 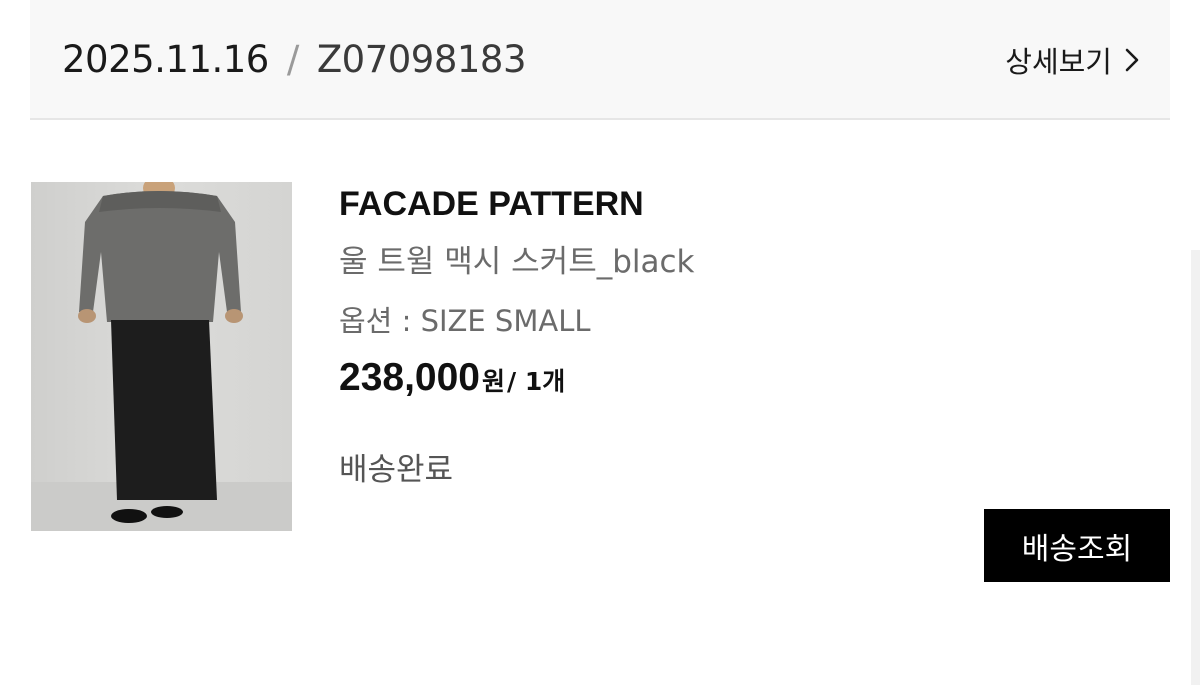 I want to click on order-number: Z07098183, so click(x=421, y=59).